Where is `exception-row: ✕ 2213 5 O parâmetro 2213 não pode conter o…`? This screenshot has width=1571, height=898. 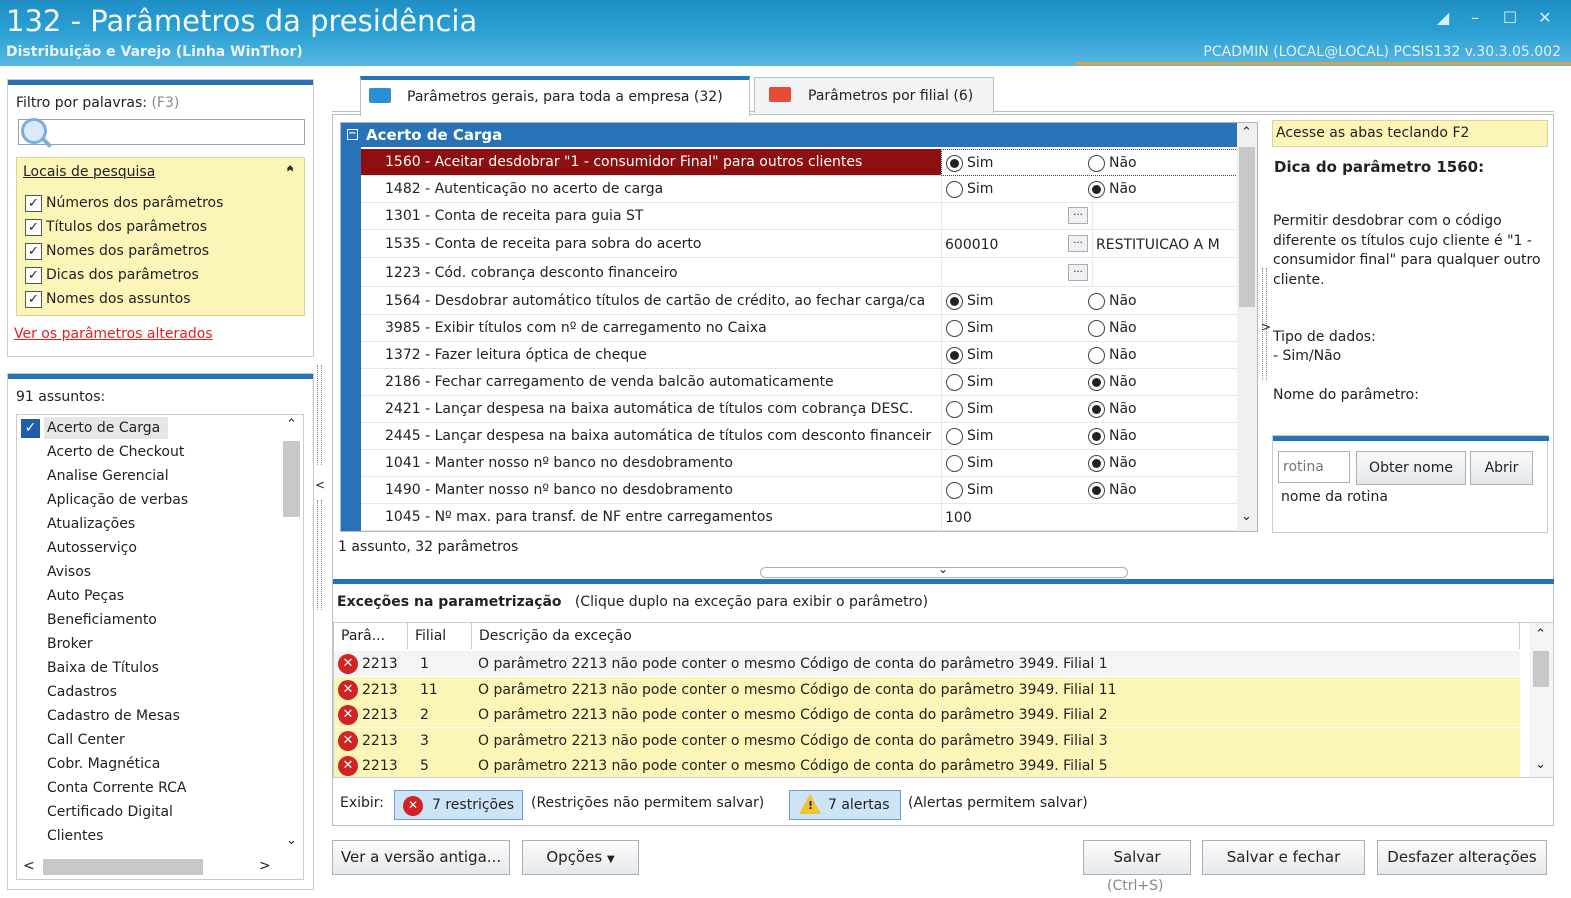
exception-row: ✕ 2213 5 O parâmetro 2213 não pode conter o… is located at coordinates (927, 765).